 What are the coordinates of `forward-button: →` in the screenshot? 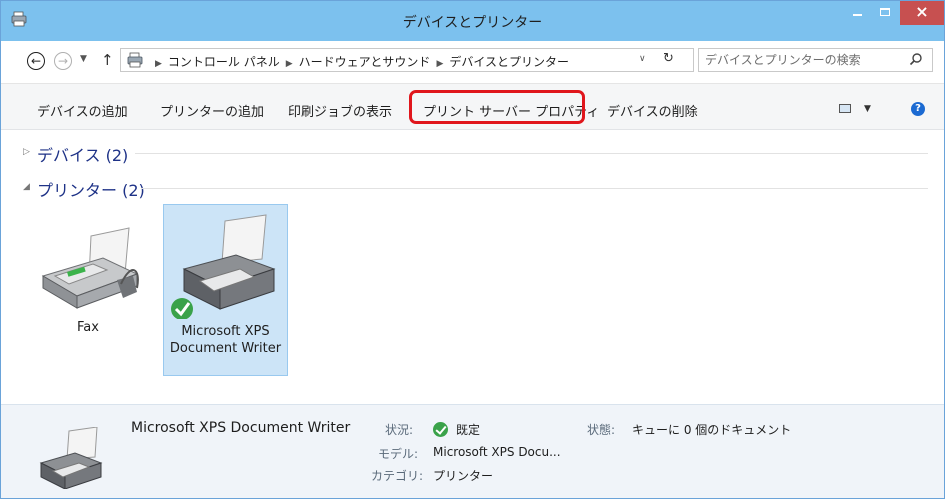 It's located at (63, 61).